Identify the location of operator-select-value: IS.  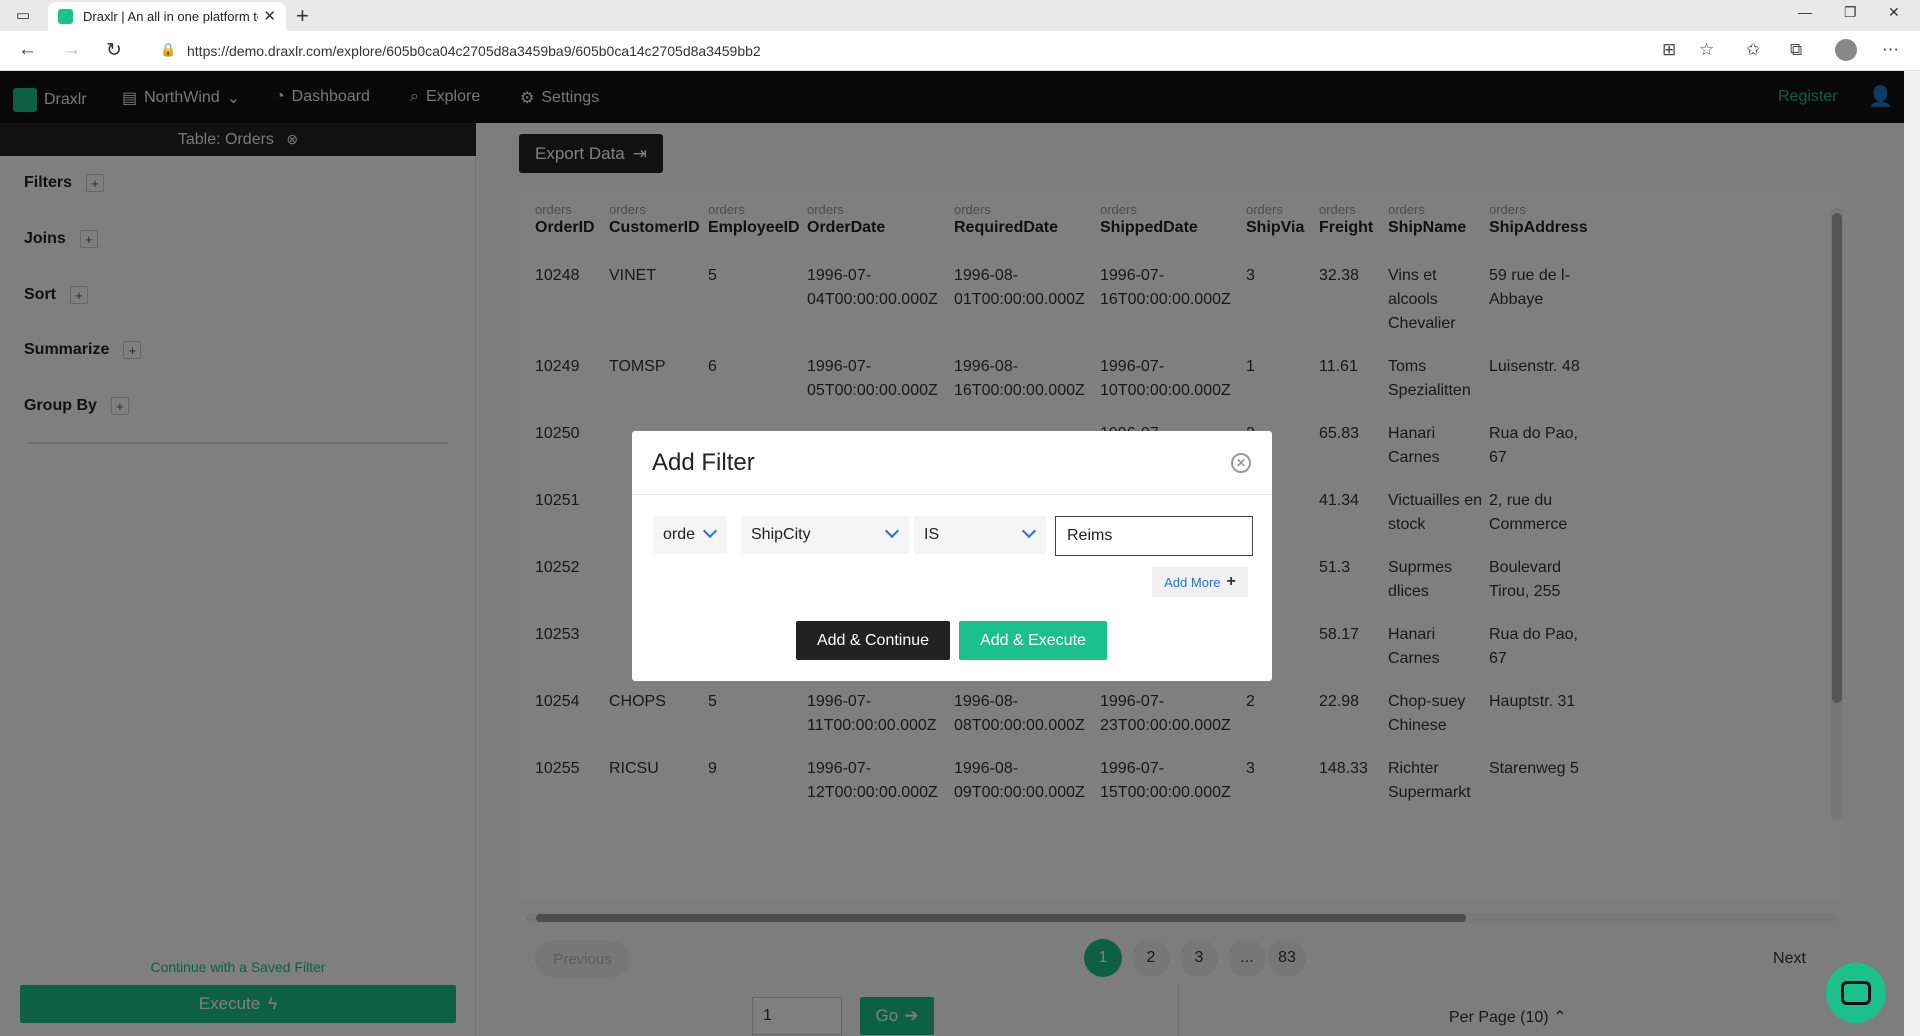
(932, 534).